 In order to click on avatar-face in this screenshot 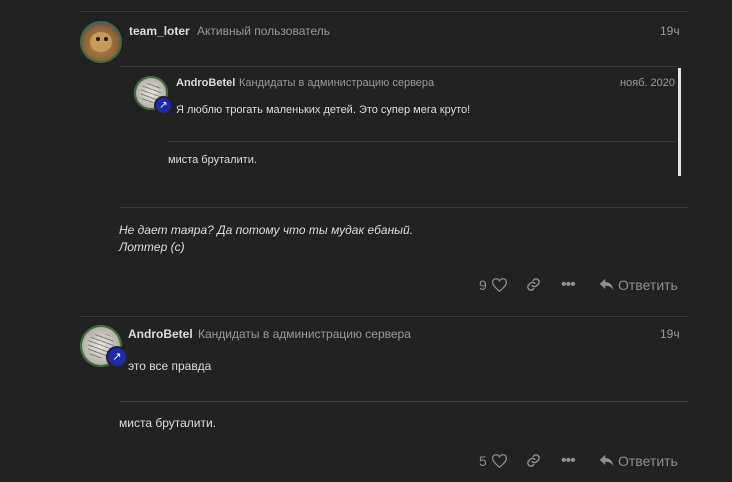, I will do `click(101, 42)`.